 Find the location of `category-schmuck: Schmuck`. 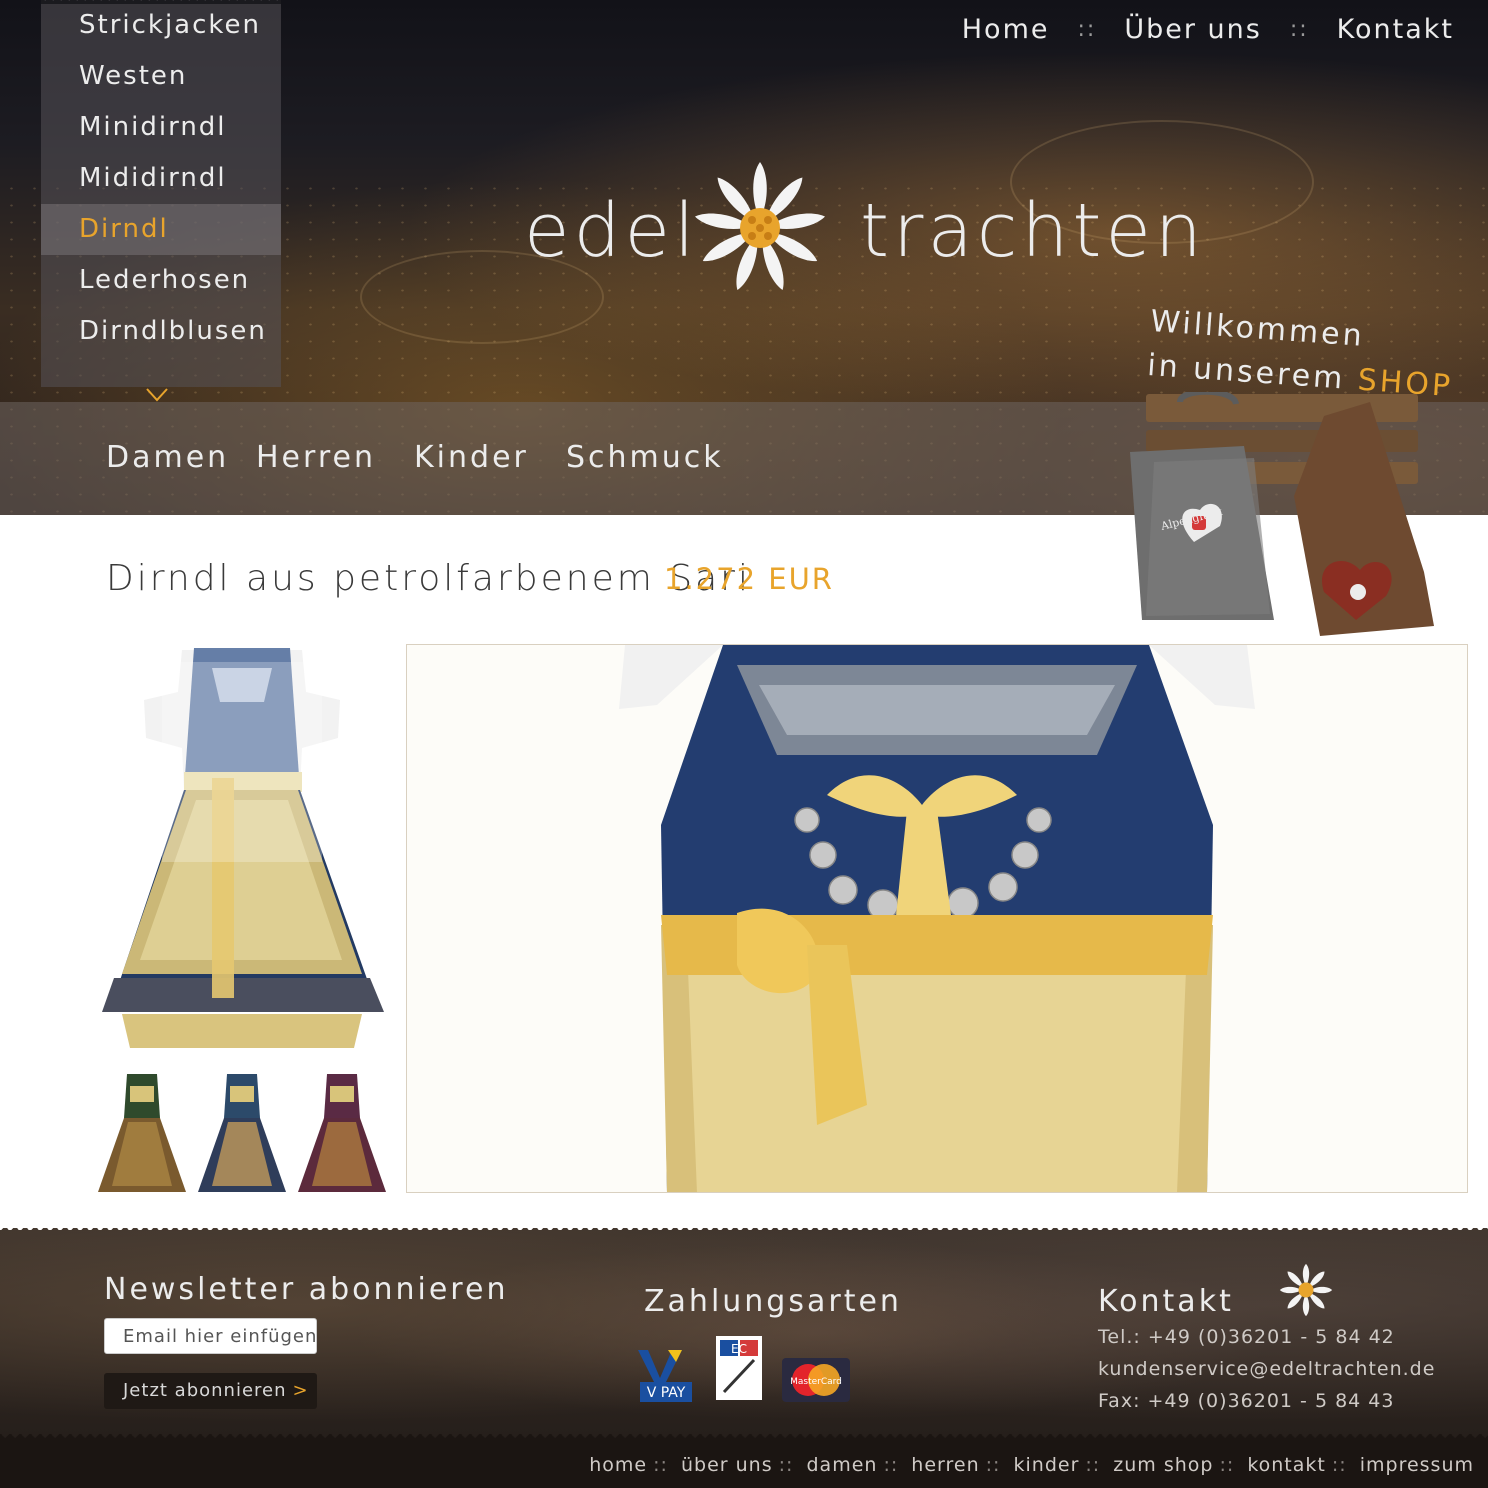

category-schmuck: Schmuck is located at coordinates (645, 457).